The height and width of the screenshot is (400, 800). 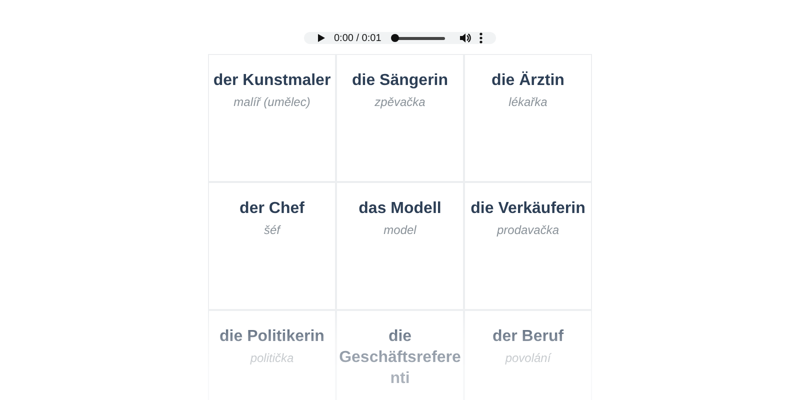 What do you see at coordinates (481, 38) in the screenshot?
I see `more-options-icon` at bounding box center [481, 38].